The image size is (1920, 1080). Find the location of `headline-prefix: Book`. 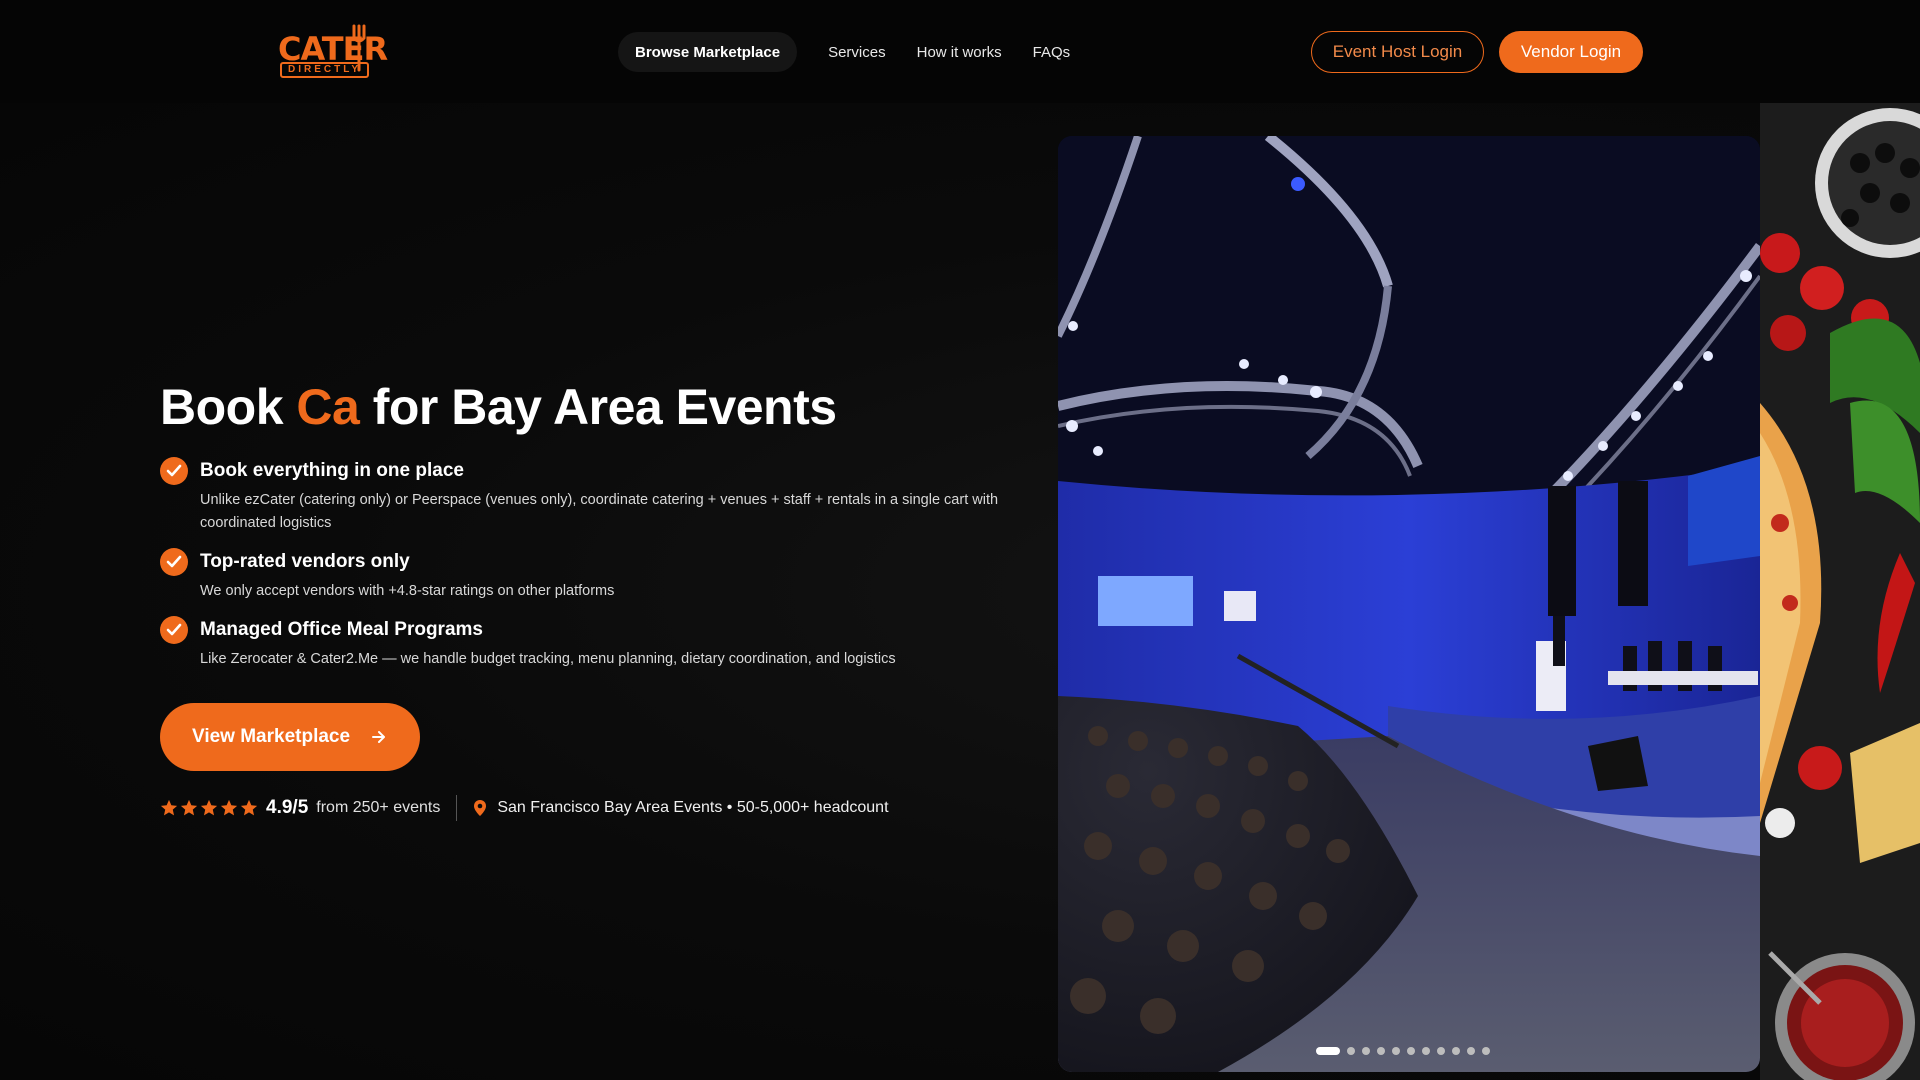

headline-prefix: Book is located at coordinates (228, 407).